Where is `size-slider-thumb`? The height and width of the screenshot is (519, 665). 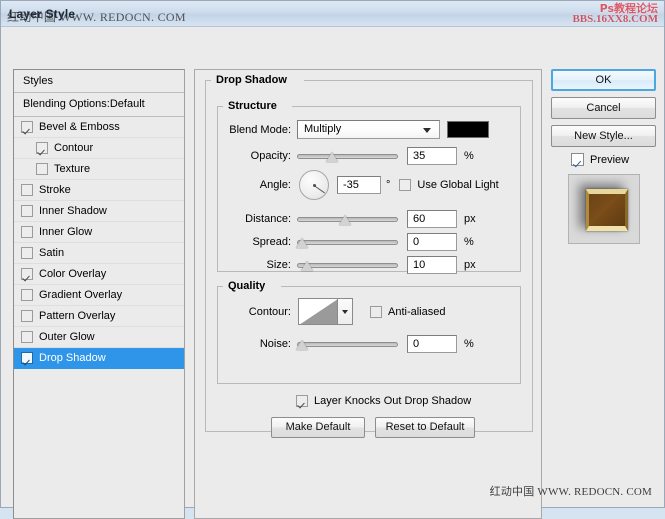
size-slider-thumb is located at coordinates (307, 266).